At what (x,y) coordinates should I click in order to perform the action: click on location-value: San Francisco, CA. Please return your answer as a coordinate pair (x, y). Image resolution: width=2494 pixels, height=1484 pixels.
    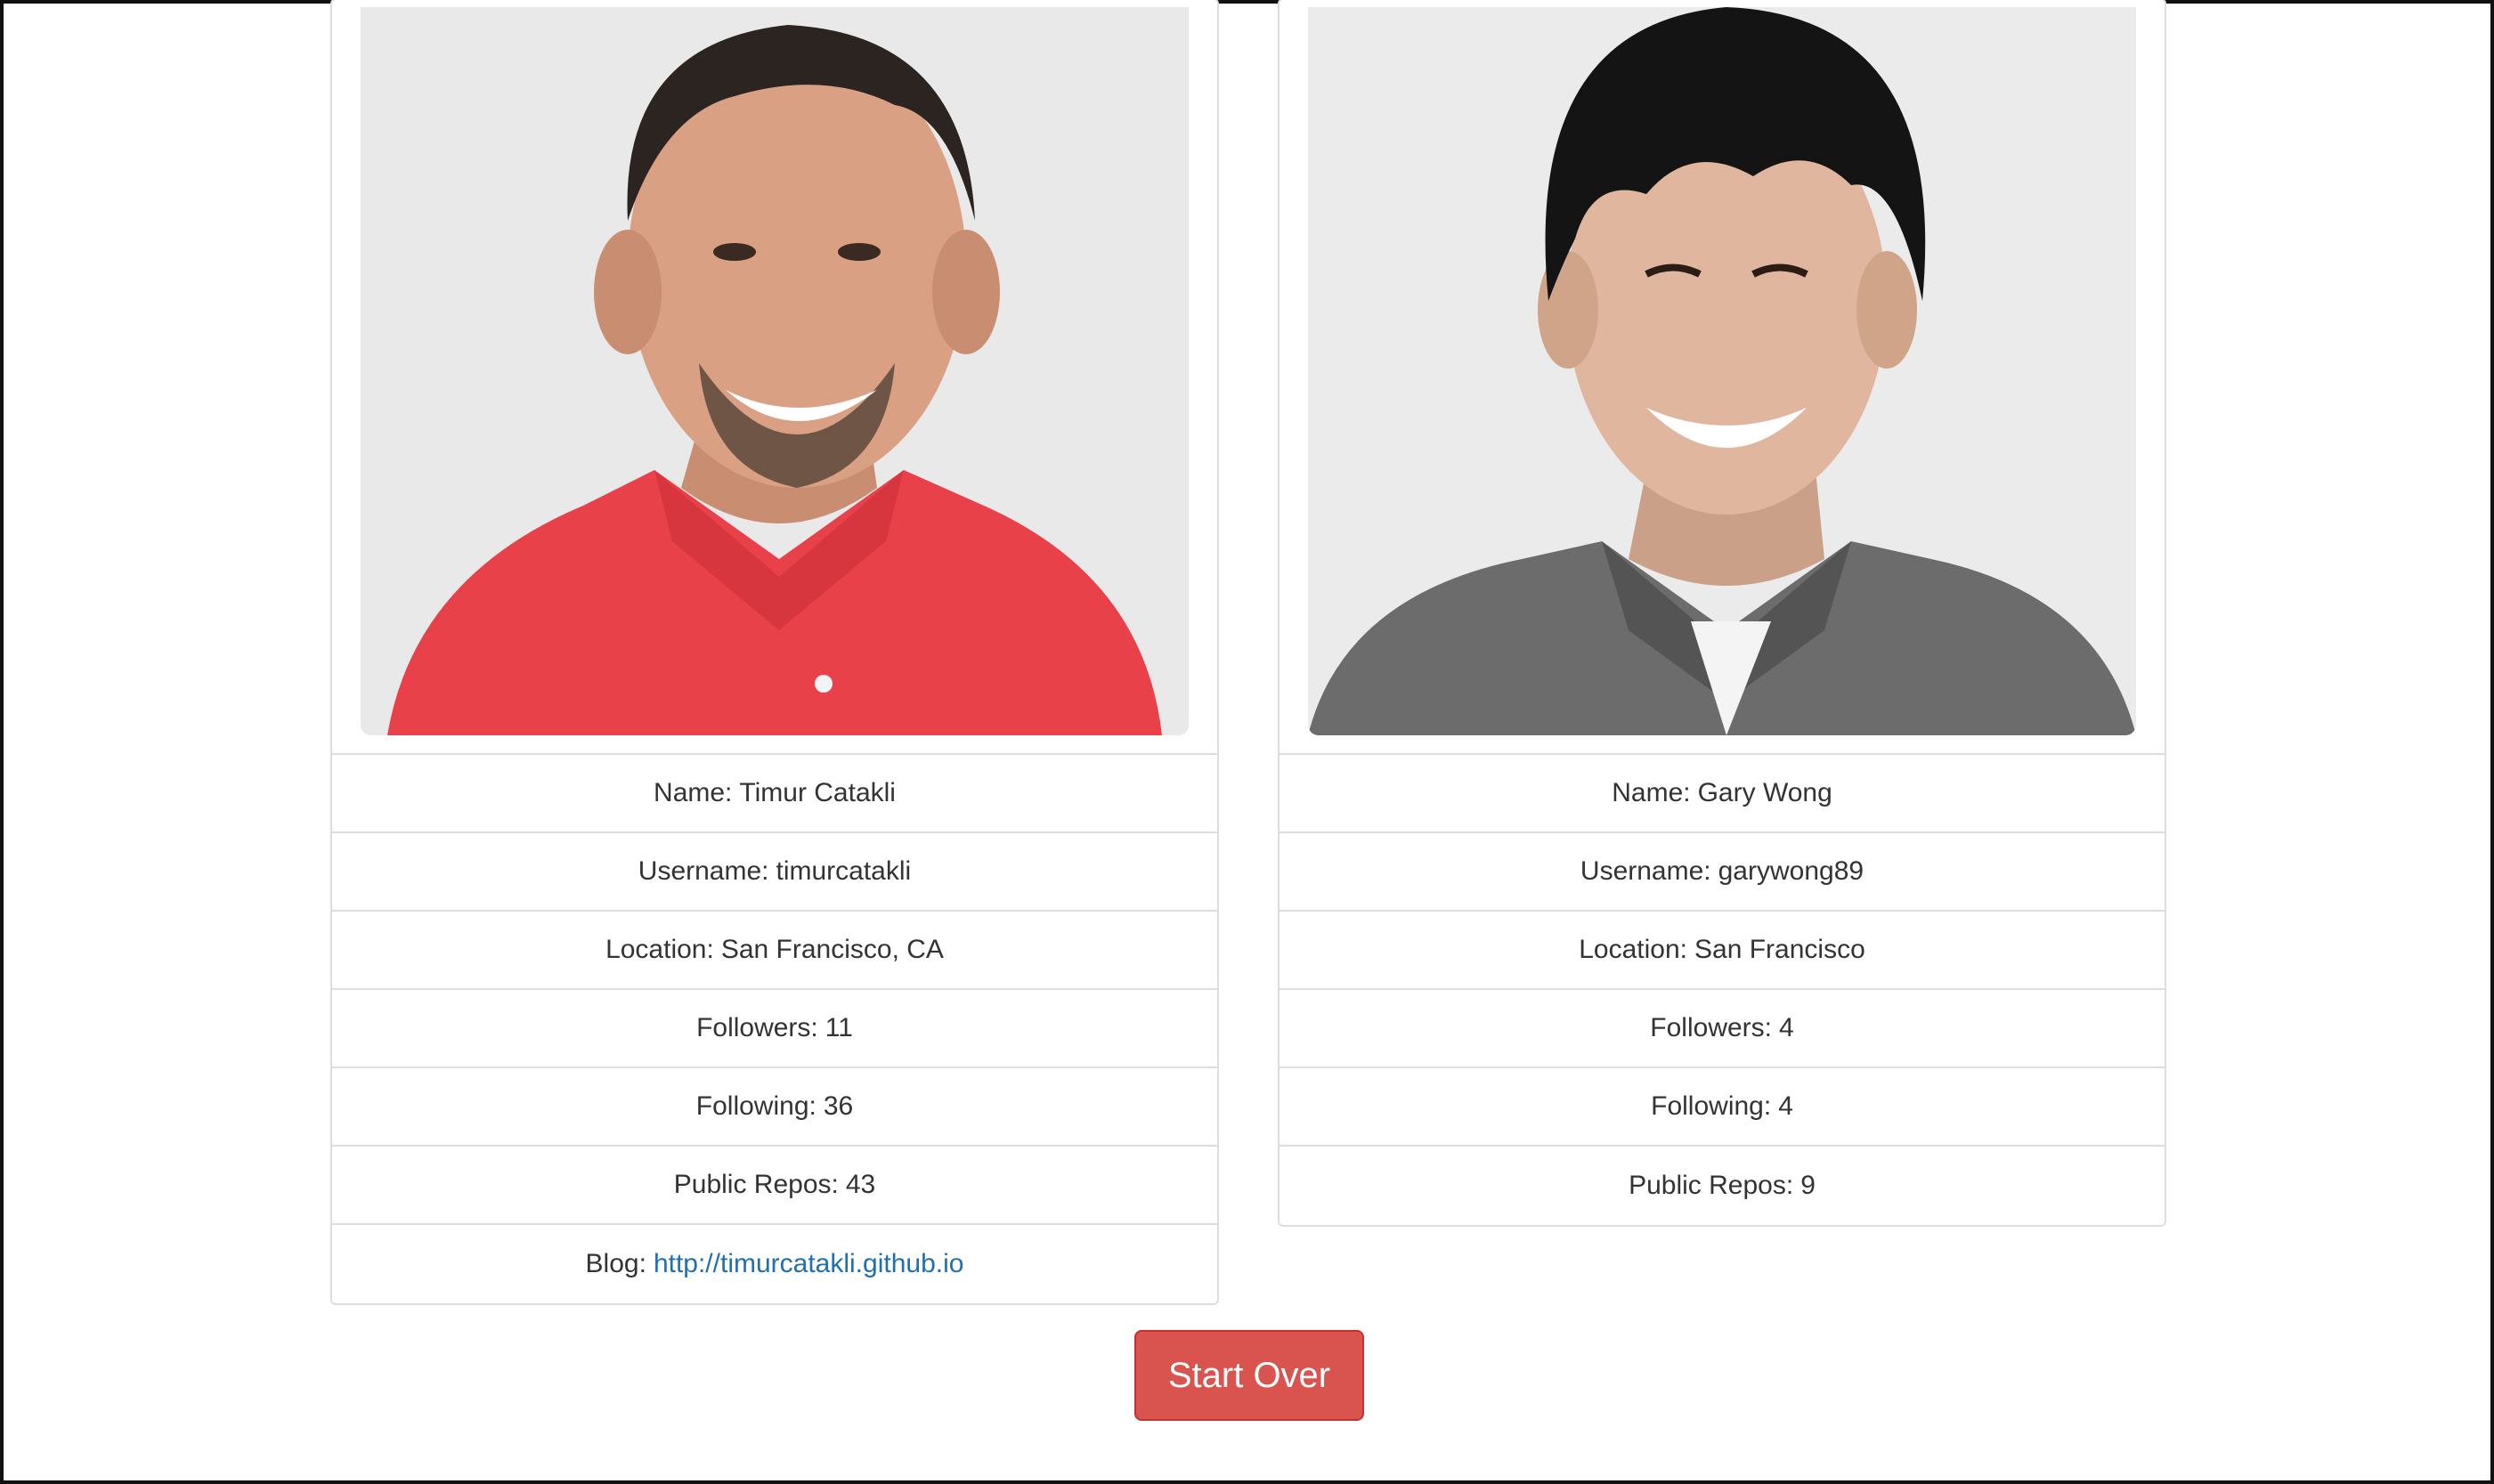
    Looking at the image, I should click on (832, 949).